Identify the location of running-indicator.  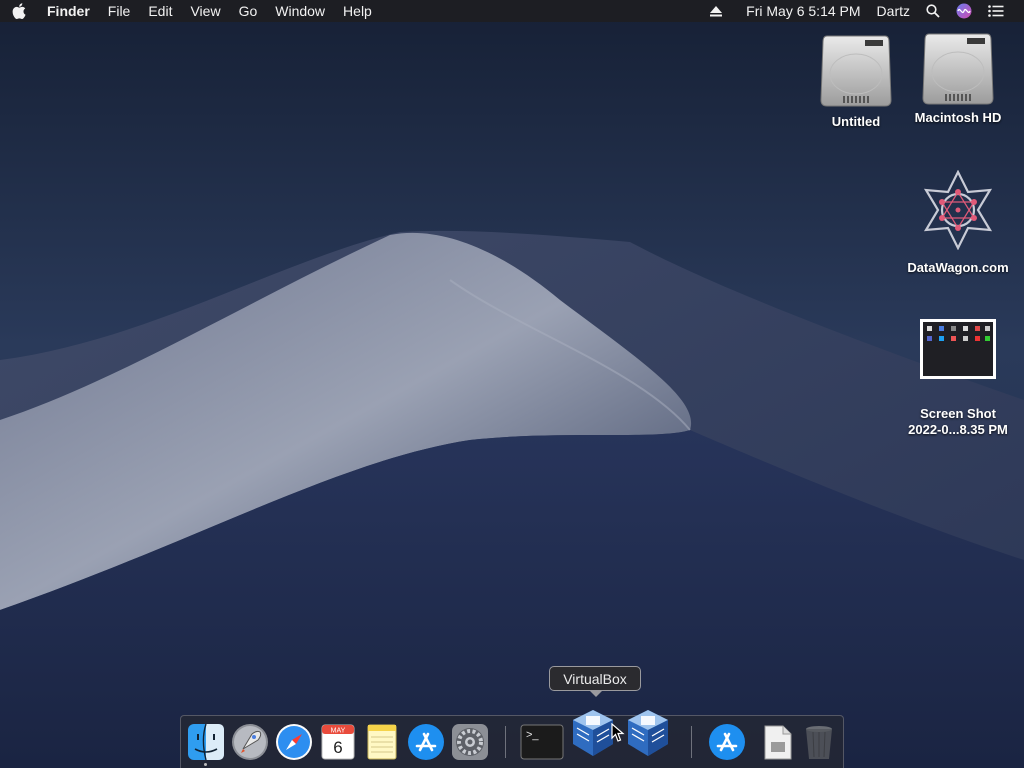
(205, 764).